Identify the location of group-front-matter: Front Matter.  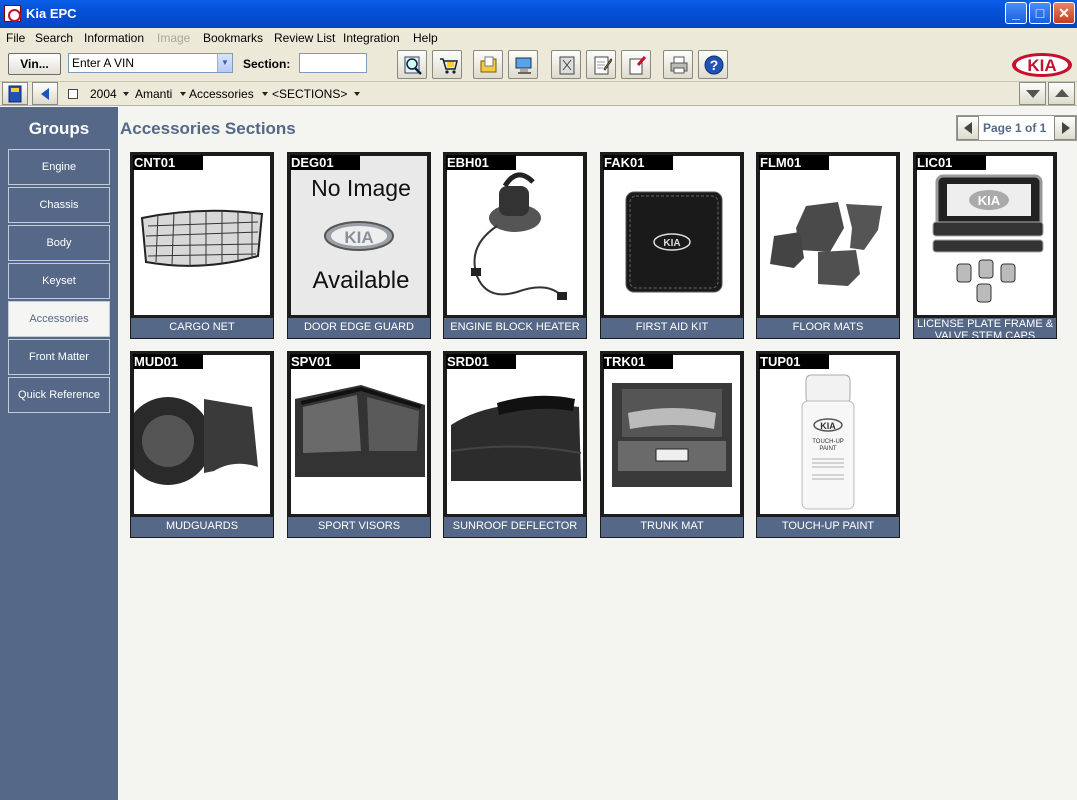
(59, 357).